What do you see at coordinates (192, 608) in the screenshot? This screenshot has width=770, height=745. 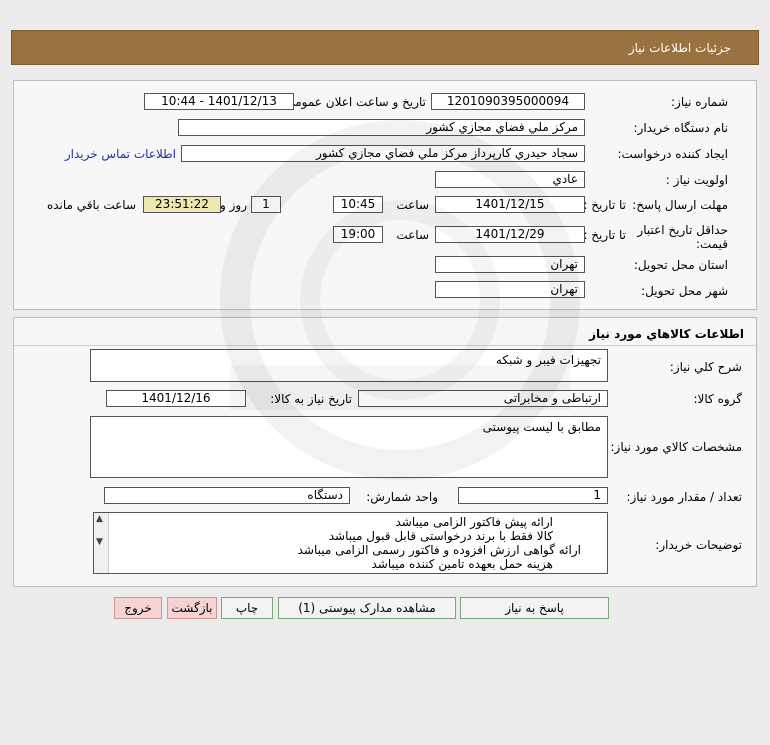 I see `back-button: بازگشت` at bounding box center [192, 608].